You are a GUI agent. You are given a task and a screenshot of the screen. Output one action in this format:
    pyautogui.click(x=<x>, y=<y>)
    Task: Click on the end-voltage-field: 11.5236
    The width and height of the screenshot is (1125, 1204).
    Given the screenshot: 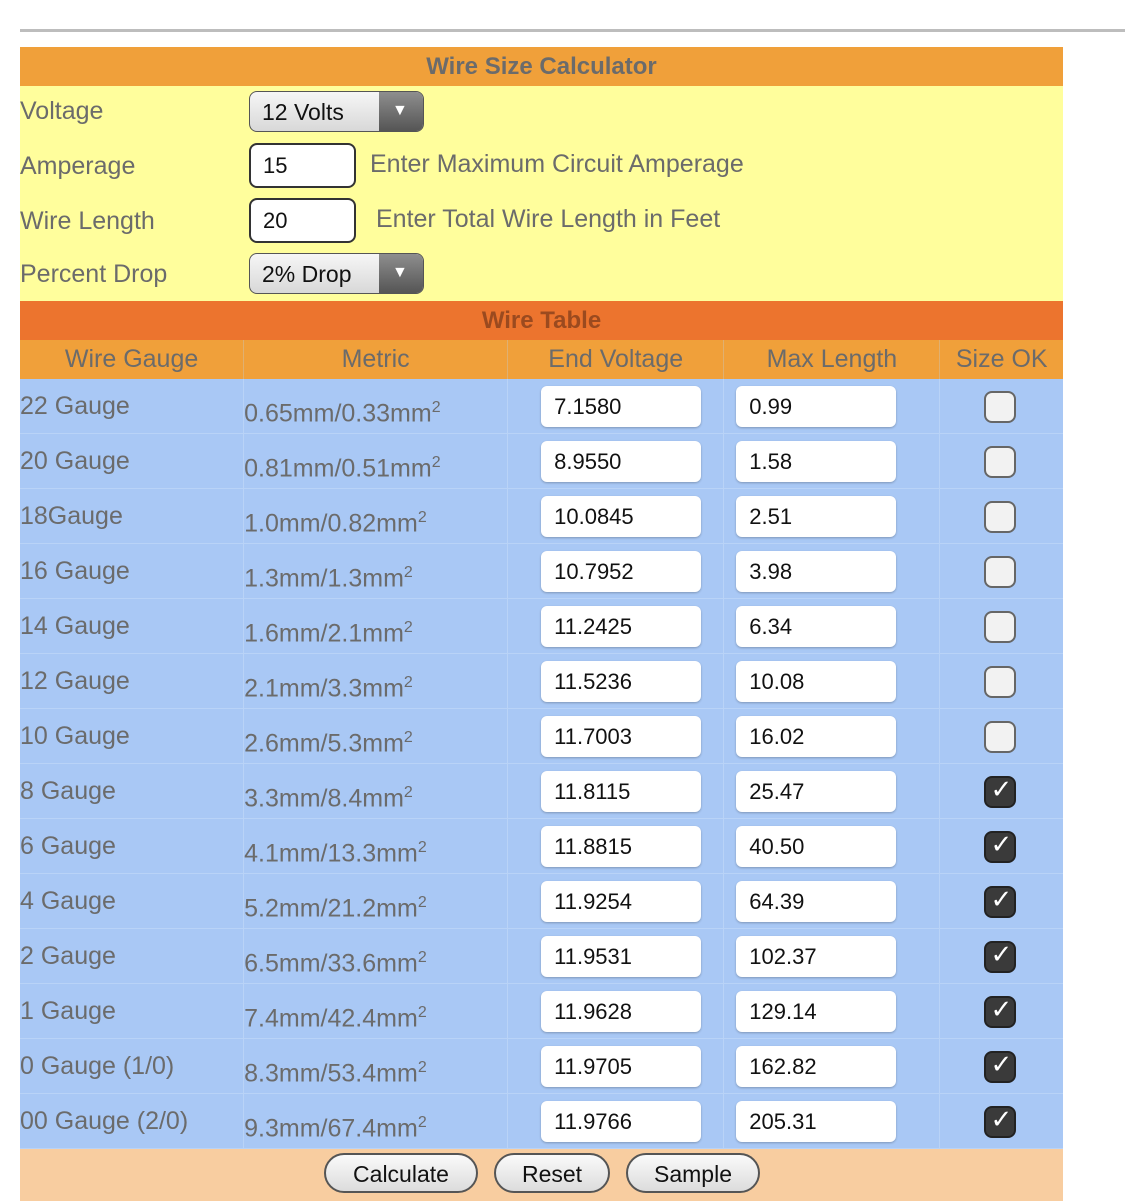 What is the action you would take?
    pyautogui.click(x=621, y=681)
    